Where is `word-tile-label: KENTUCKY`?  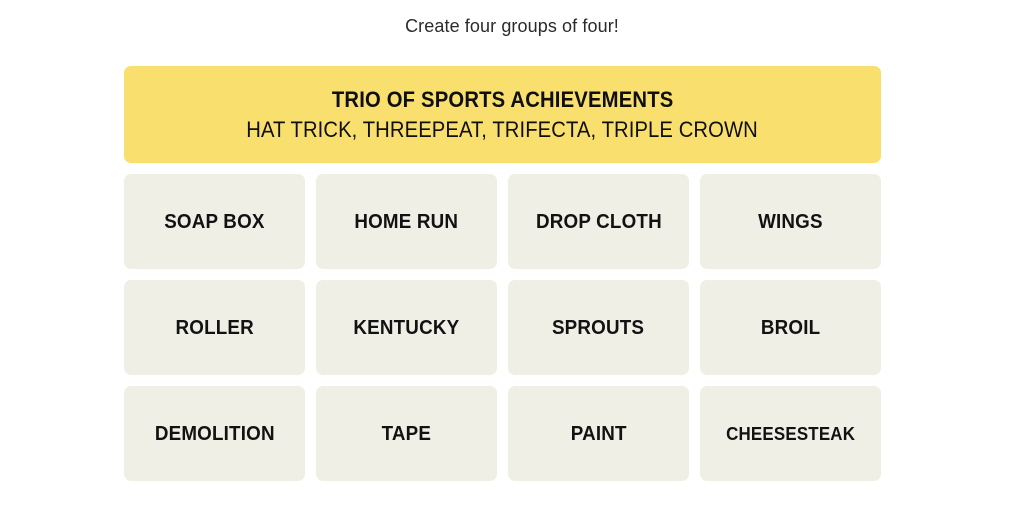
word-tile-label: KENTUCKY is located at coordinates (406, 327).